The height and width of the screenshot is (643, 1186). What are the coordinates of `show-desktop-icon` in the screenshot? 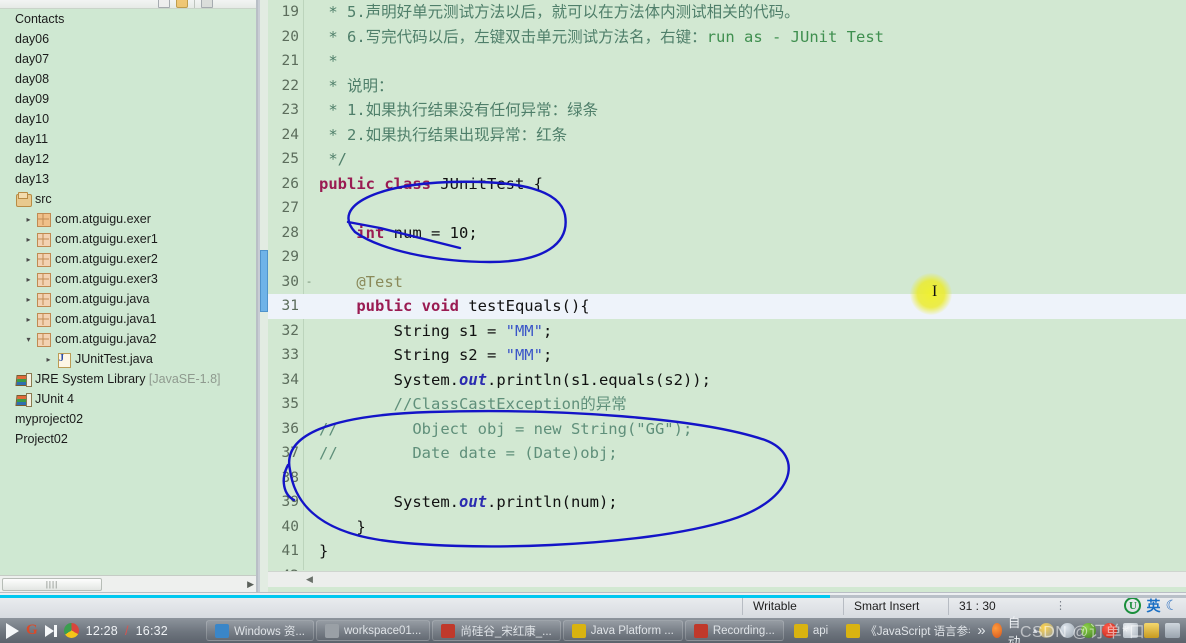 It's located at (1172, 630).